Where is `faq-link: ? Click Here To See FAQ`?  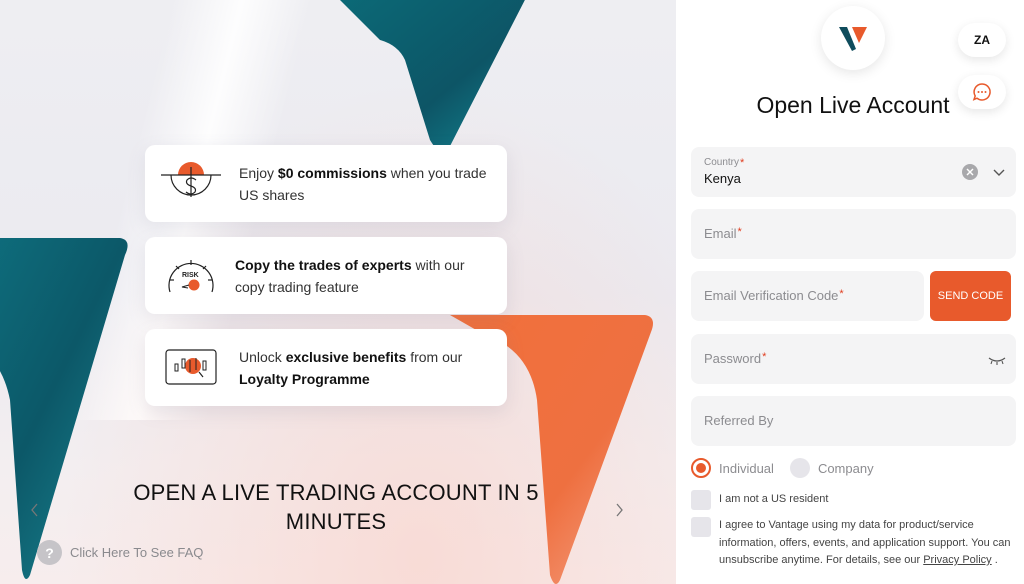
faq-link: ? Click Here To See FAQ is located at coordinates (120, 552).